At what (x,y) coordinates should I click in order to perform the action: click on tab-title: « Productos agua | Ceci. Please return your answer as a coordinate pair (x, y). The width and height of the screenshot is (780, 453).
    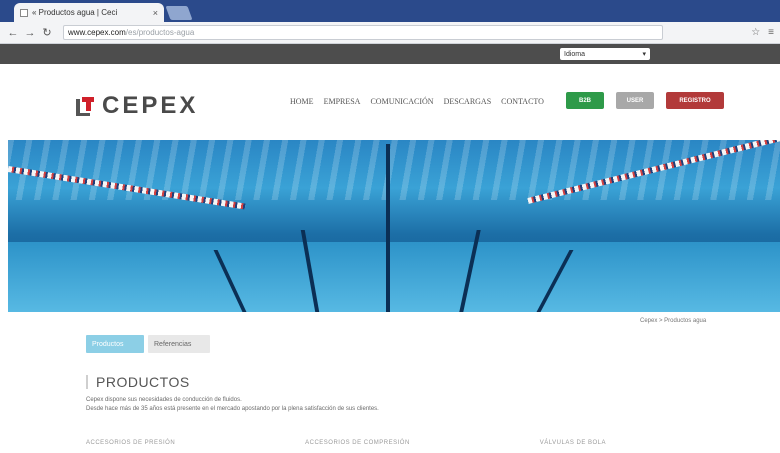
    Looking at the image, I should click on (75, 12).